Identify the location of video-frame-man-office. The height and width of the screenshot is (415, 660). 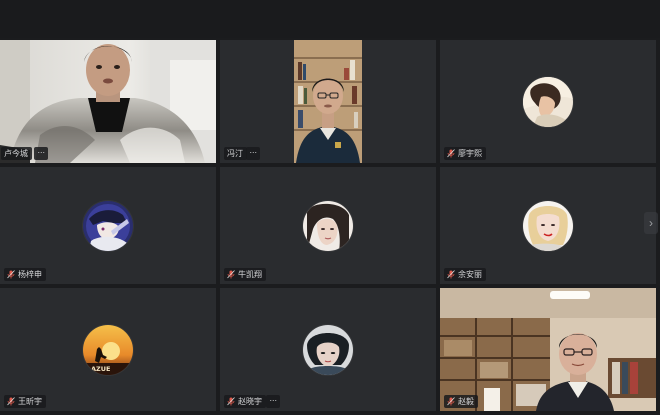
(548, 349).